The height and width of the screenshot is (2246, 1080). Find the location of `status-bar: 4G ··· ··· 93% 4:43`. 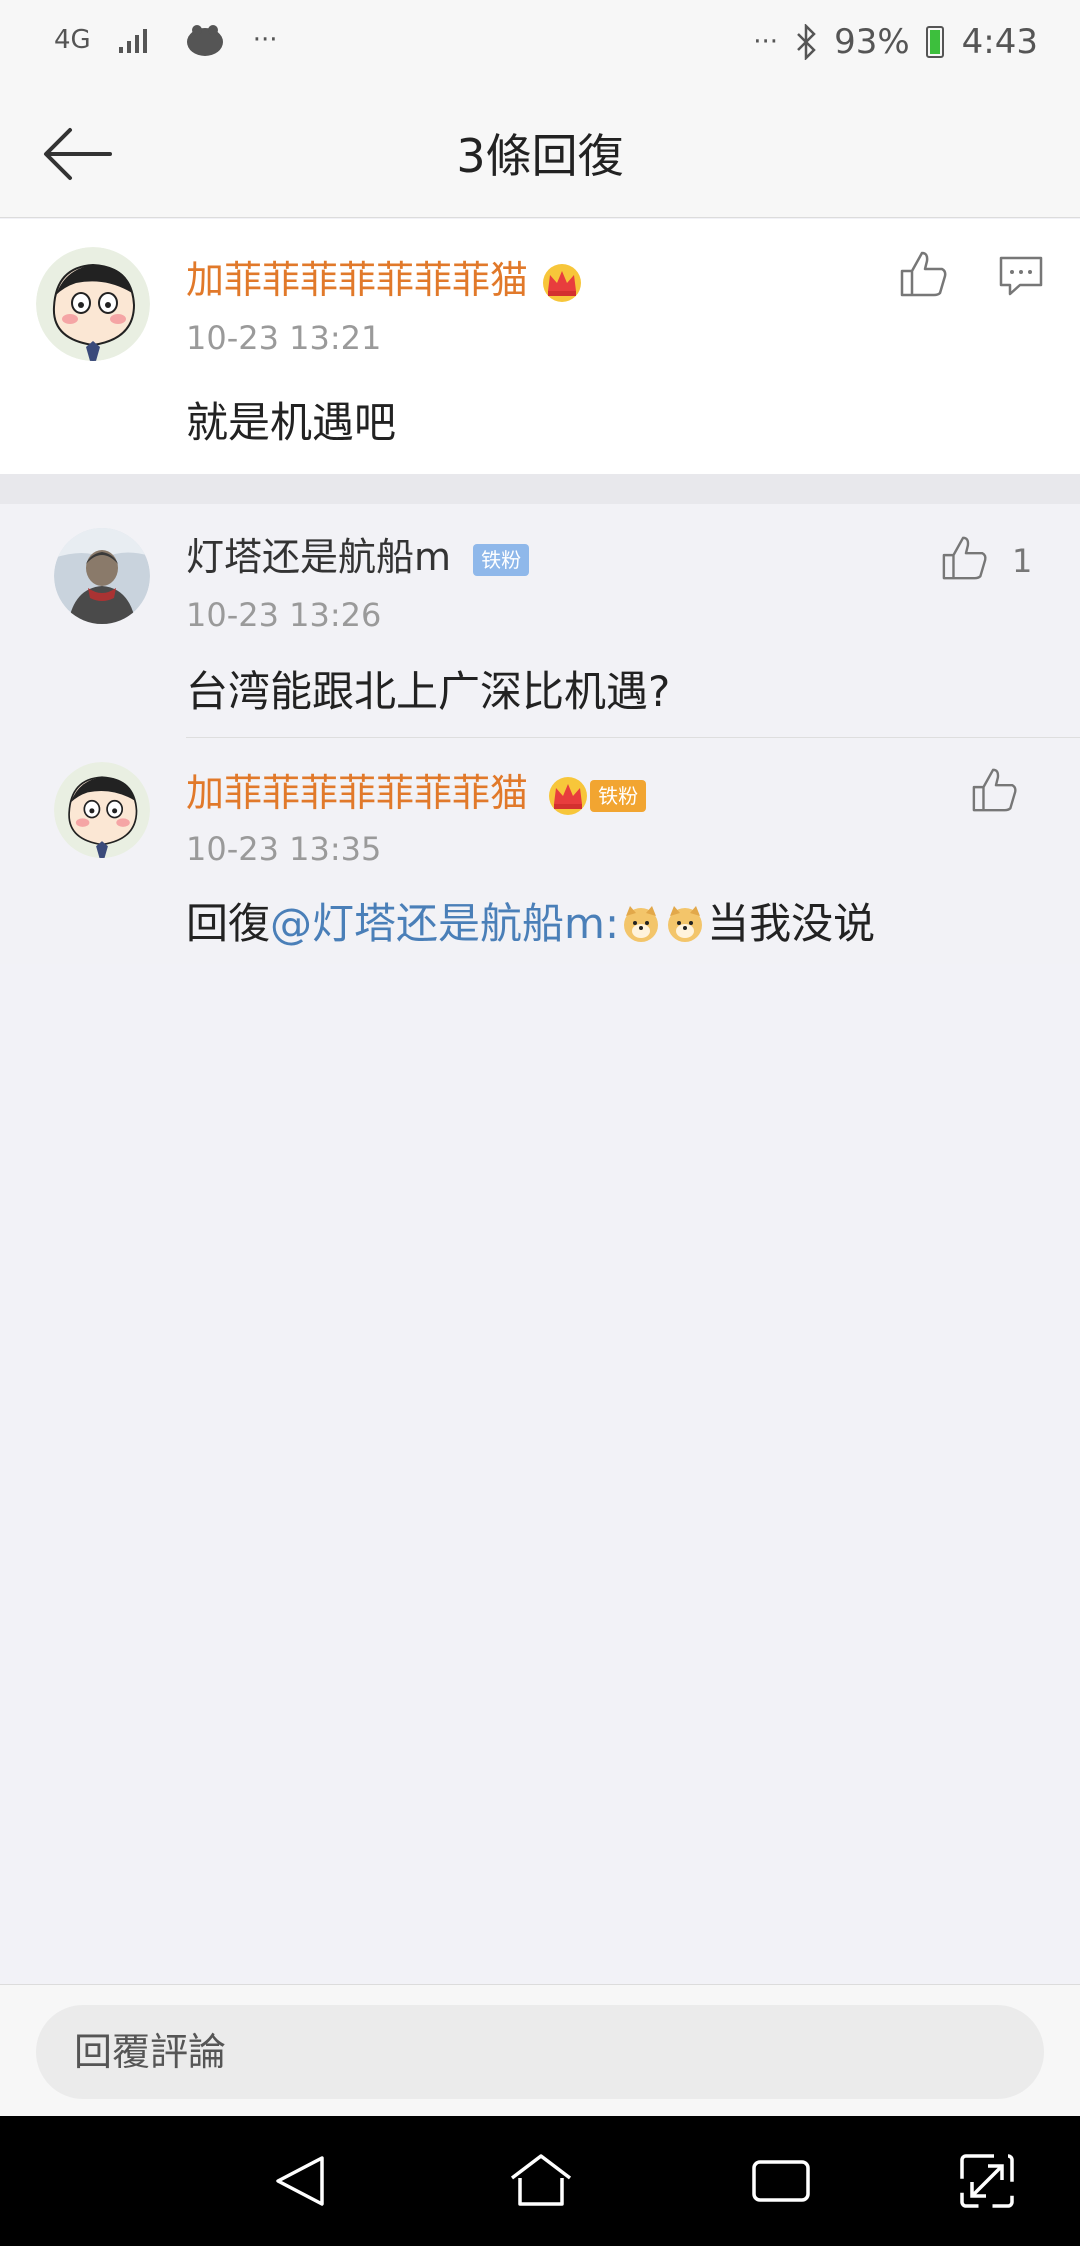

status-bar: 4G ··· ··· 93% 4:43 is located at coordinates (540, 45).